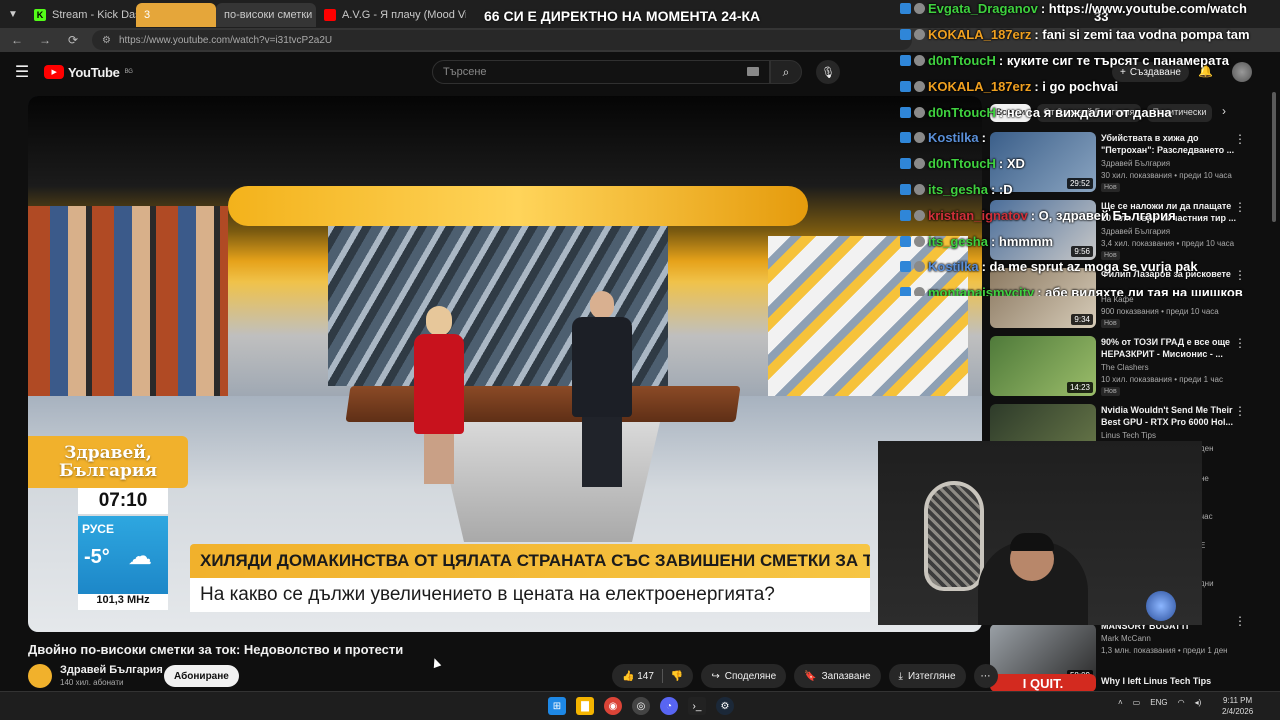 The image size is (1280, 720). Describe the element at coordinates (97, 557) in the screenshot. I see `weather-temp: -5°` at that location.